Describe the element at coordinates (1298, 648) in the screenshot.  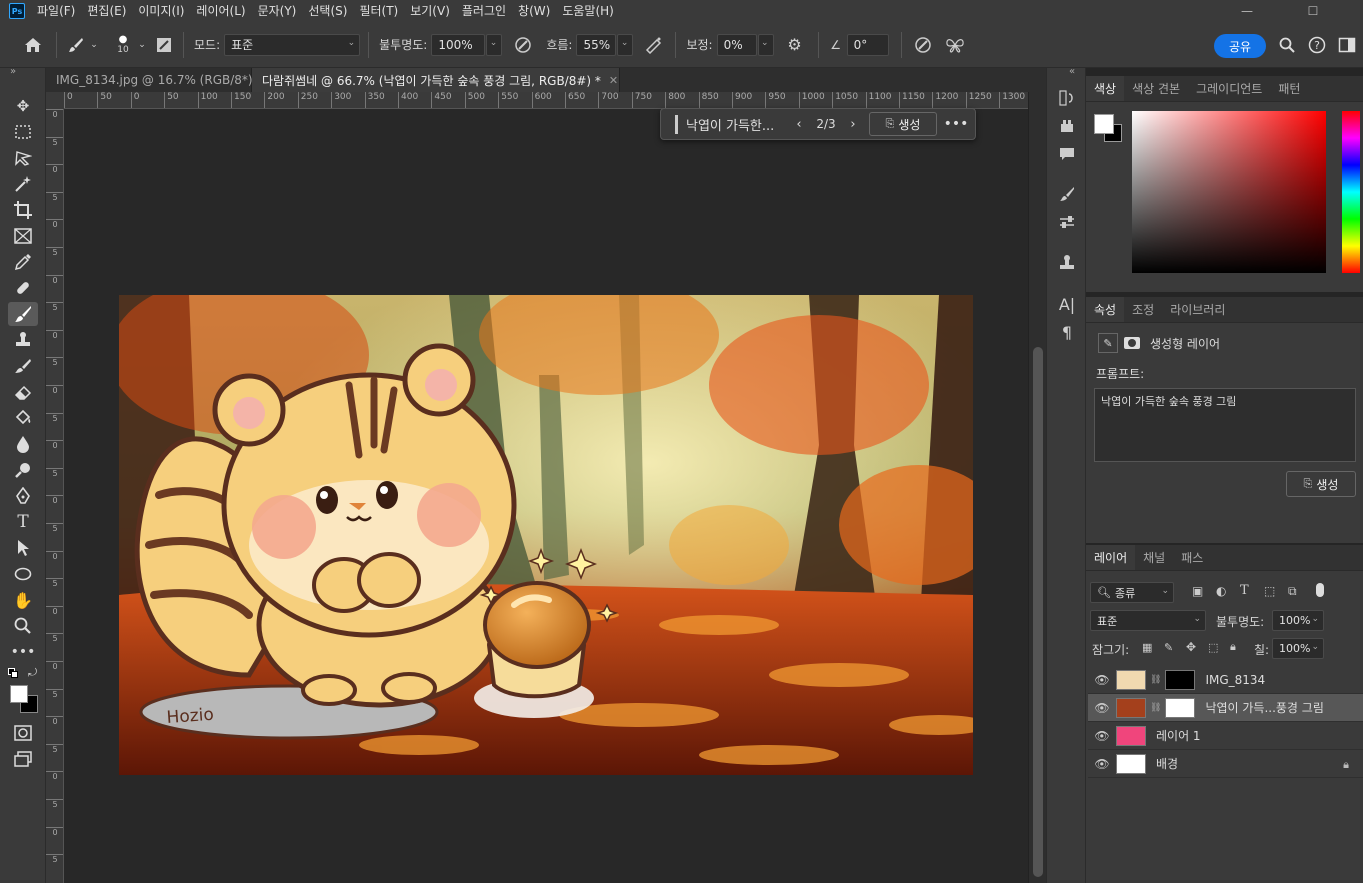
I see `fill-input: 100% ⌄` at that location.